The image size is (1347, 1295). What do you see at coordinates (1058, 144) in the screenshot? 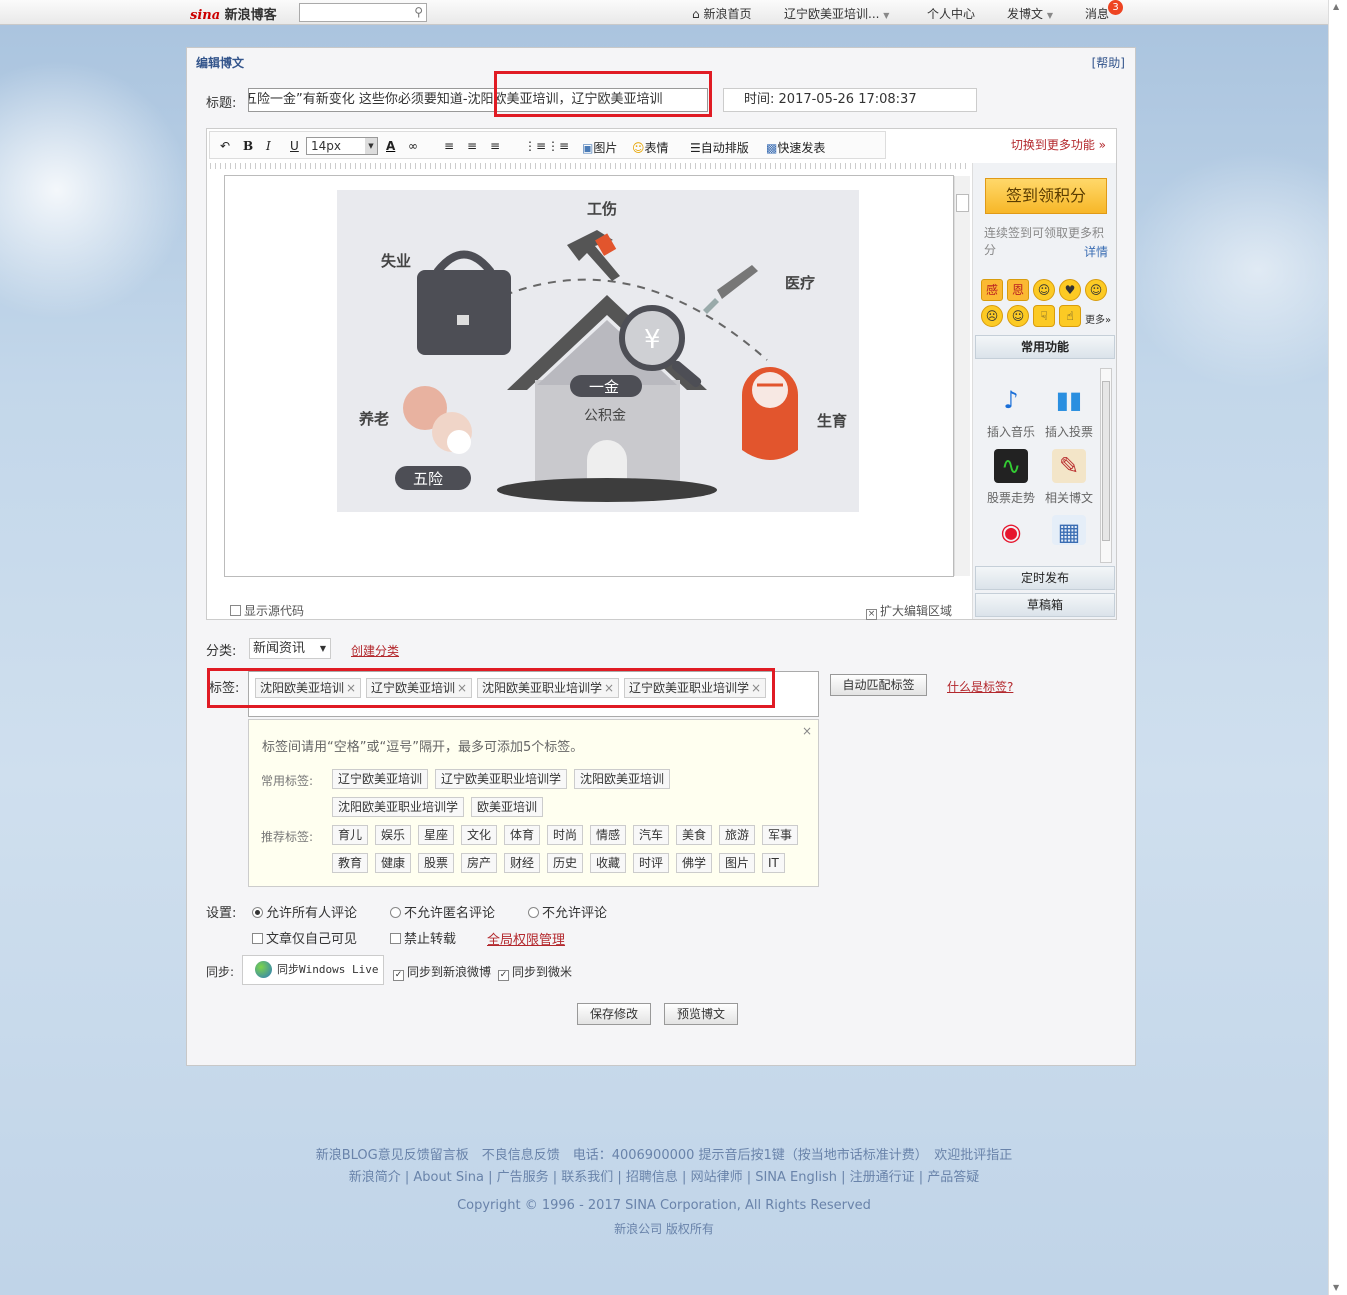
I see `switch-more-functions-link: 切换到更多功能 »` at bounding box center [1058, 144].